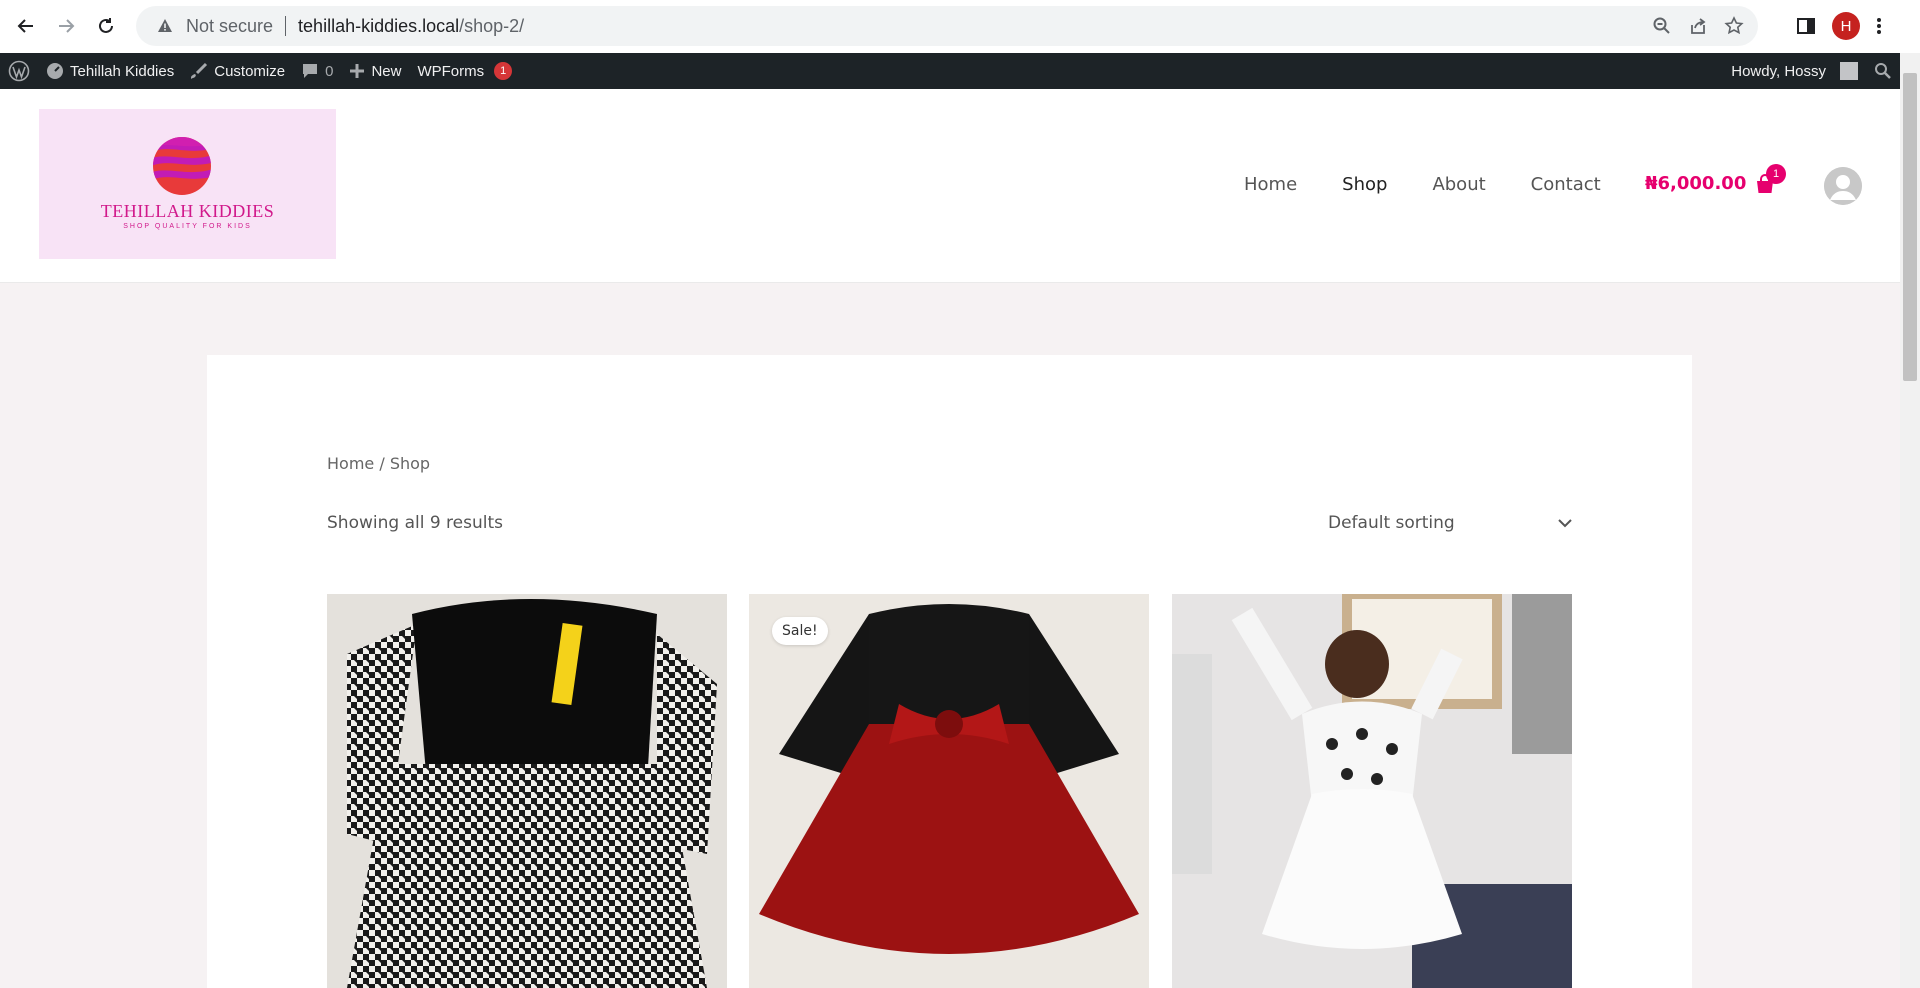 This screenshot has width=1920, height=988. I want to click on wordpress-logo-button, so click(19, 71).